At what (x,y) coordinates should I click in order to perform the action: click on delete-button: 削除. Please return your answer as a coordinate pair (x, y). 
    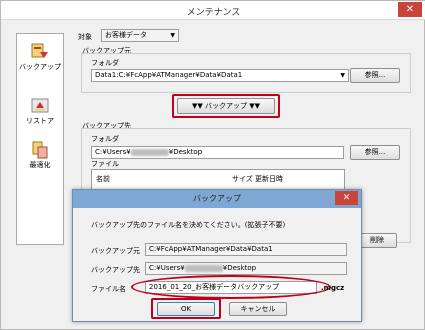
    Looking at the image, I should click on (377, 240).